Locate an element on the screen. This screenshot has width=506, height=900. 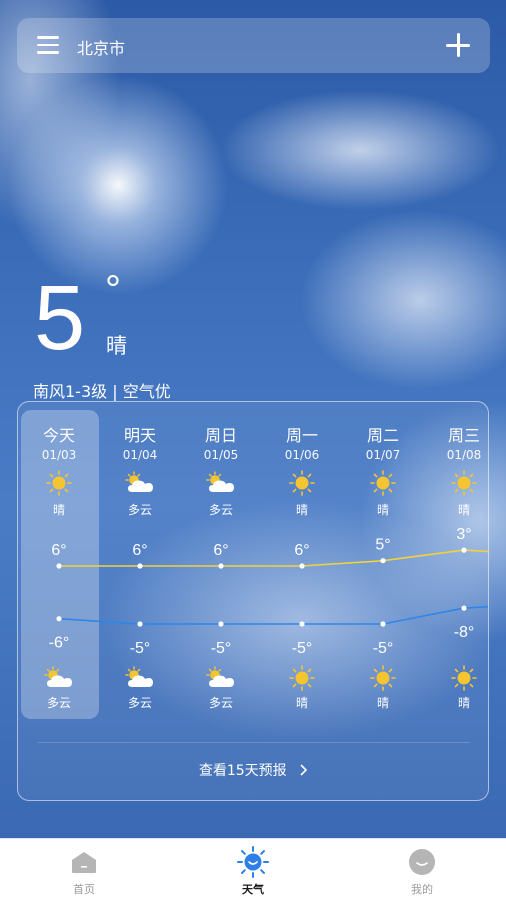
day-date: 01/03 is located at coordinates (59, 455).